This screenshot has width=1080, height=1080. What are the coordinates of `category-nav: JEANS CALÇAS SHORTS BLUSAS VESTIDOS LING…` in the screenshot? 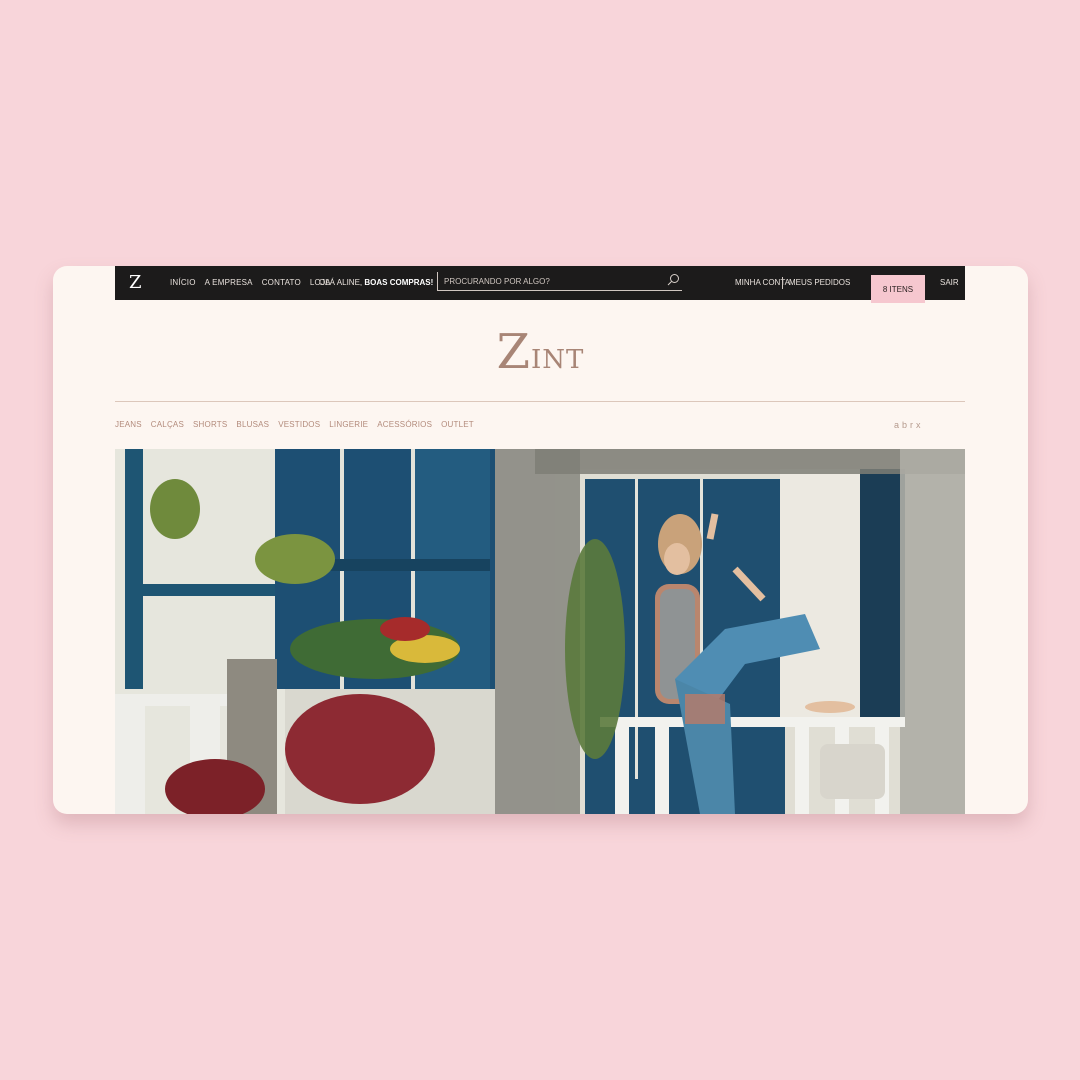 It's located at (294, 424).